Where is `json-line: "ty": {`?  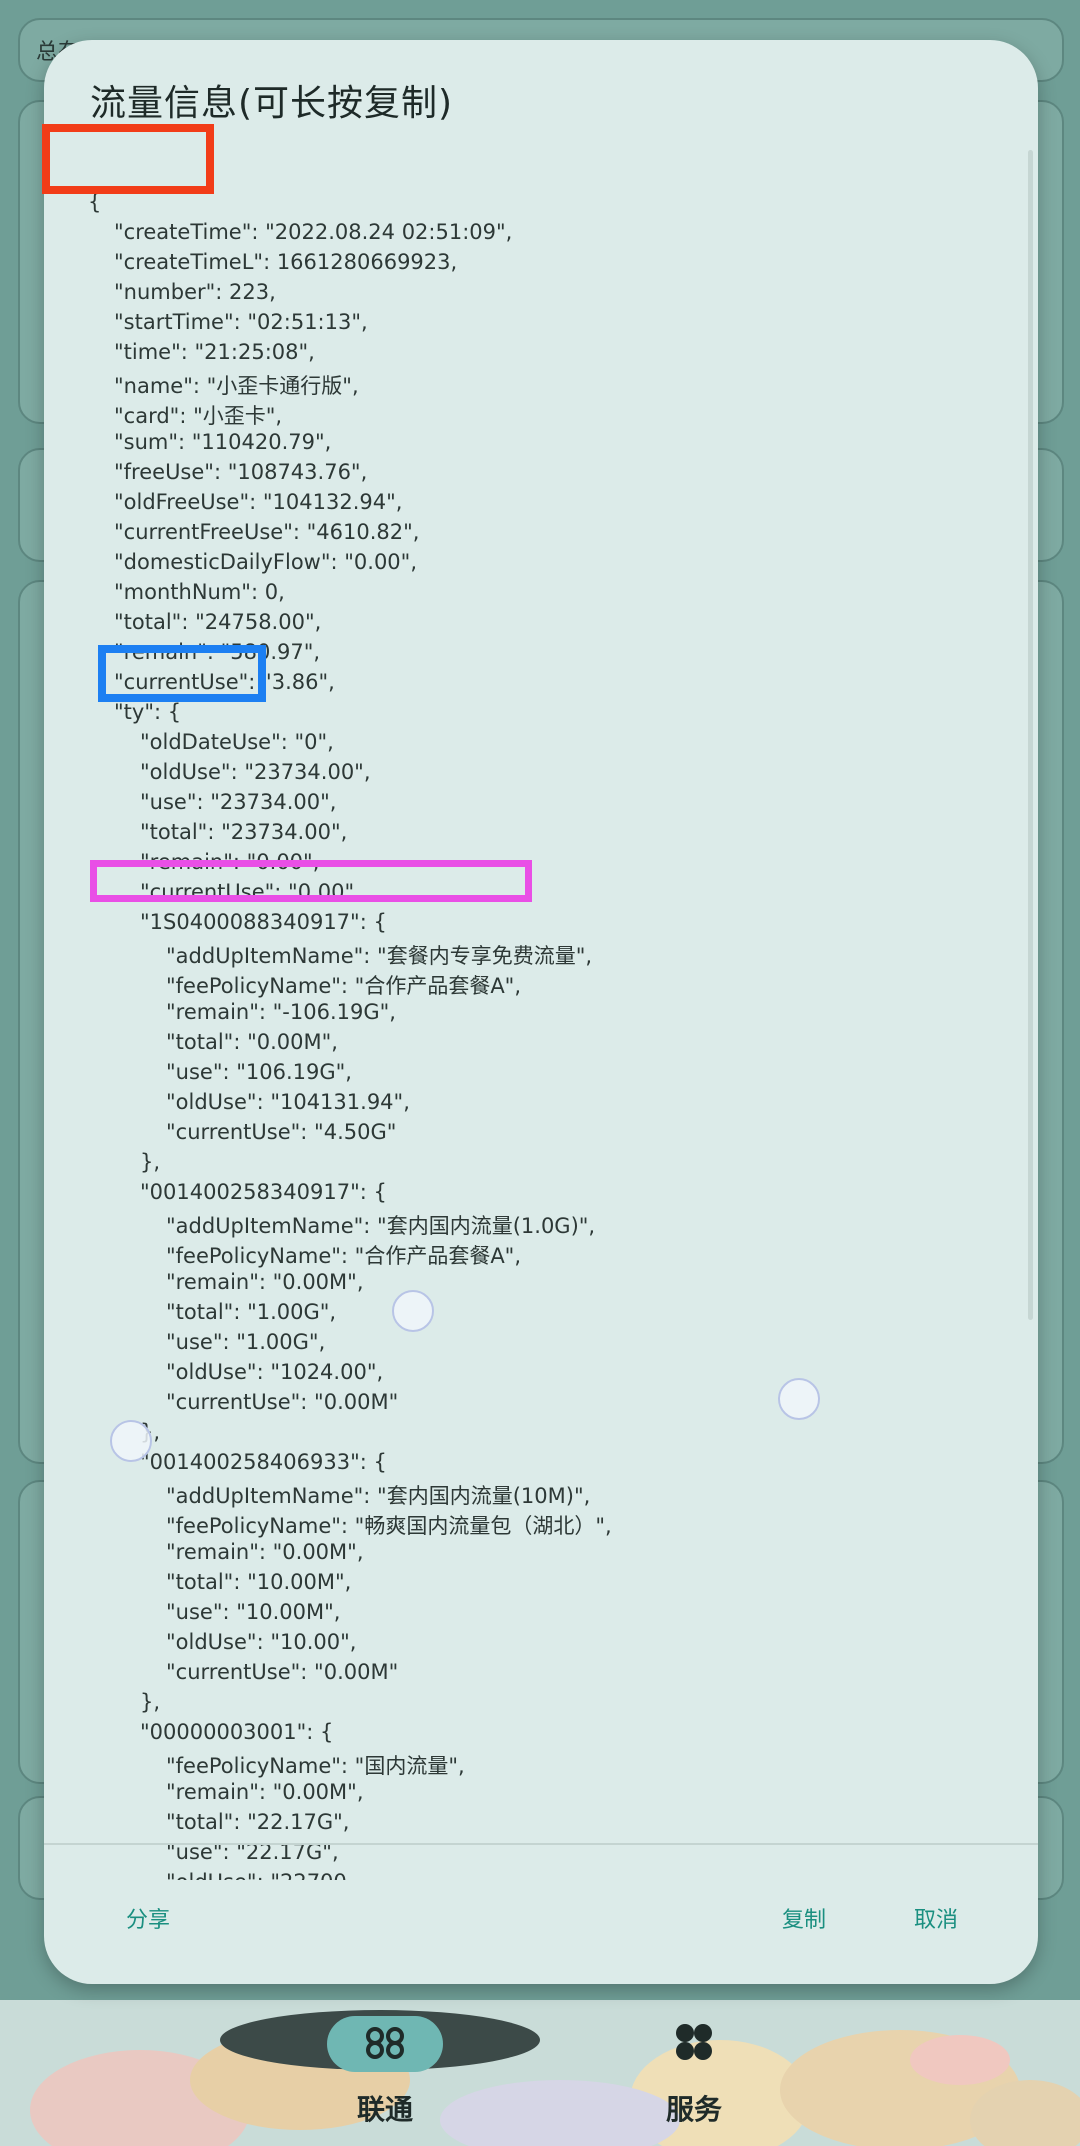 json-line: "ty": { is located at coordinates (148, 712).